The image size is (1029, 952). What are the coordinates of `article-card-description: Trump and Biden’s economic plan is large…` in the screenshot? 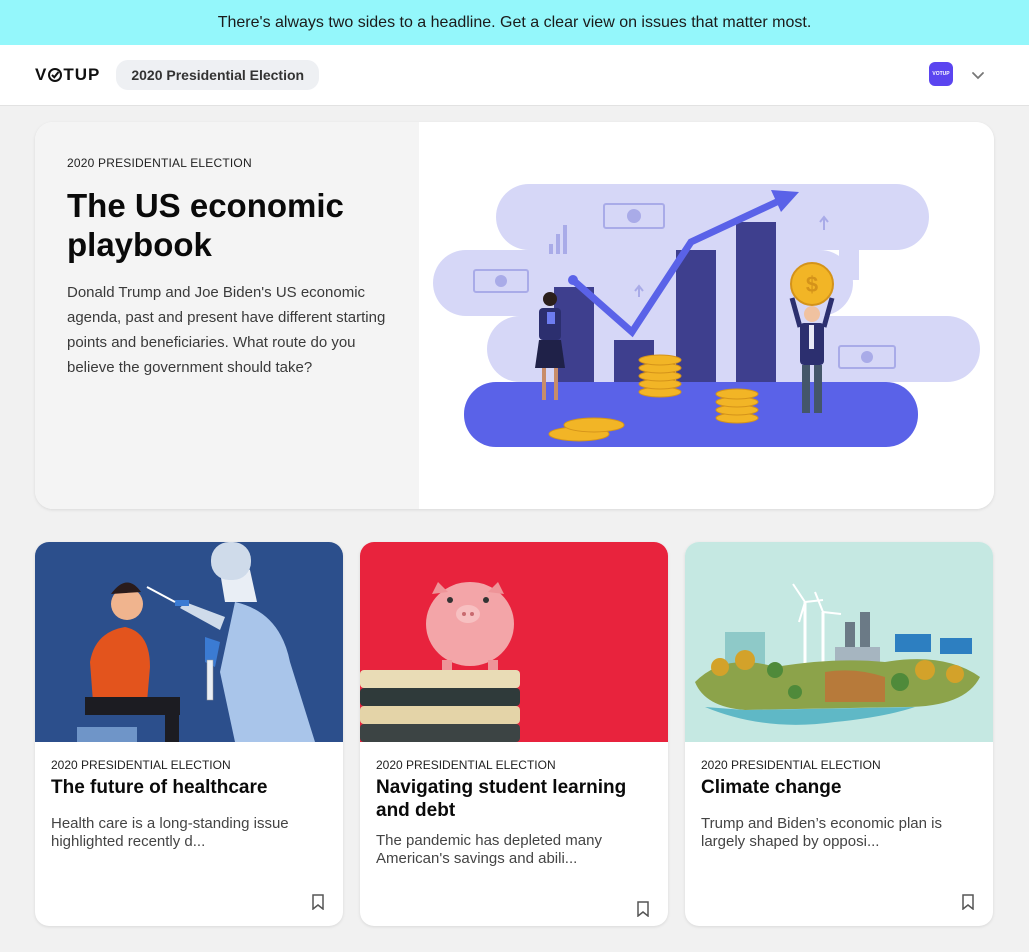 It's located at (821, 832).